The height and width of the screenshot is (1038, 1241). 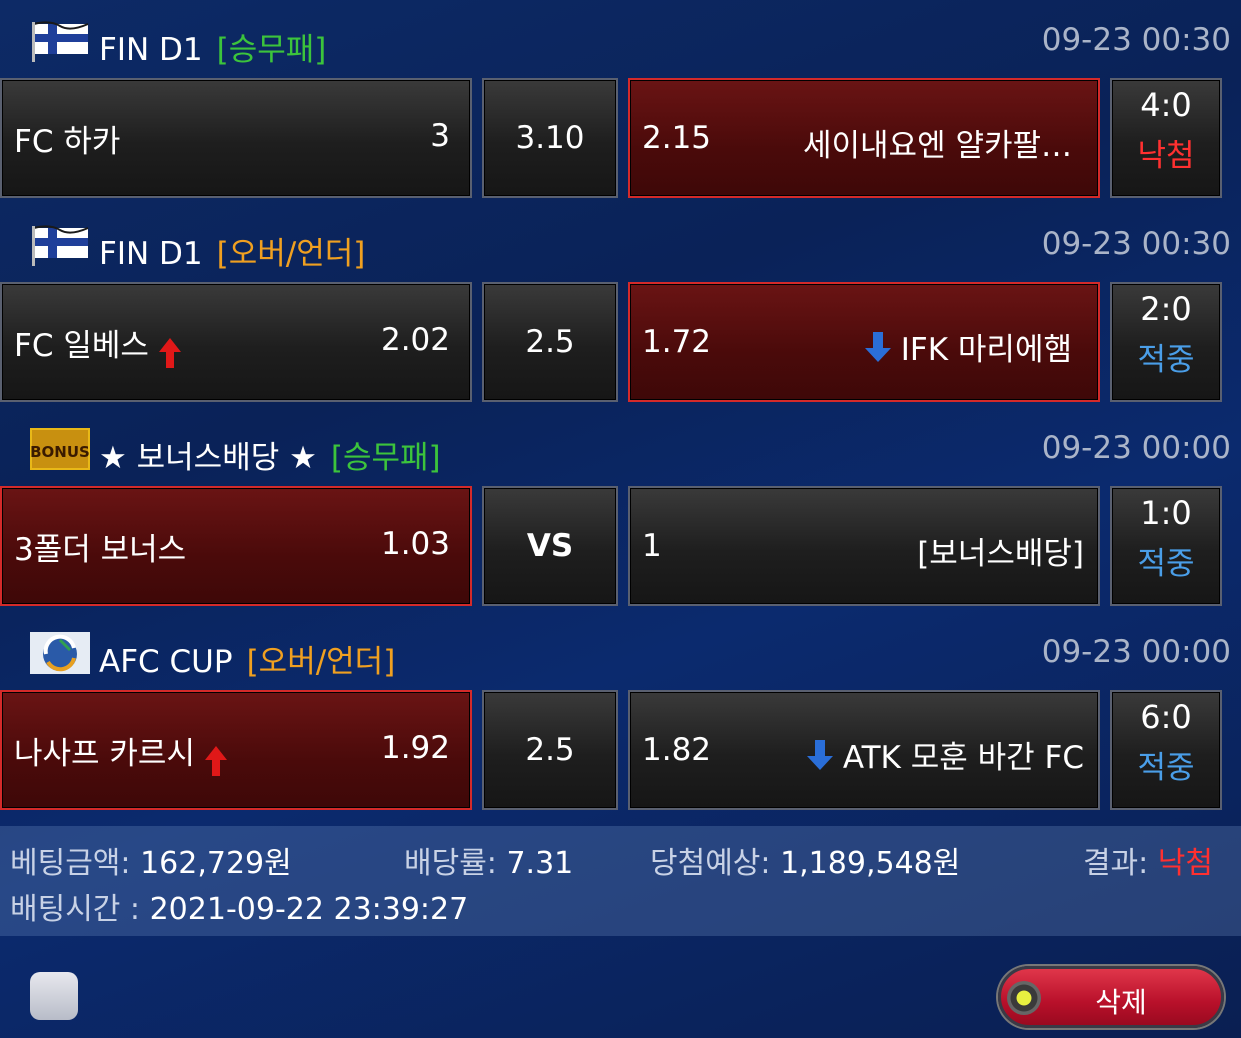 What do you see at coordinates (239, 909) in the screenshot?
I see `bet-time: 배팅시간 : 2021-09-22 23:39:27` at bounding box center [239, 909].